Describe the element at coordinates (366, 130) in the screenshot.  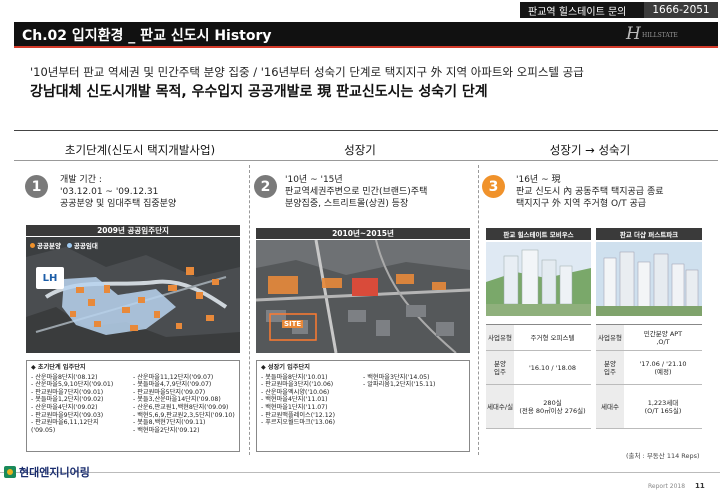
I see `section-top-rule` at that location.